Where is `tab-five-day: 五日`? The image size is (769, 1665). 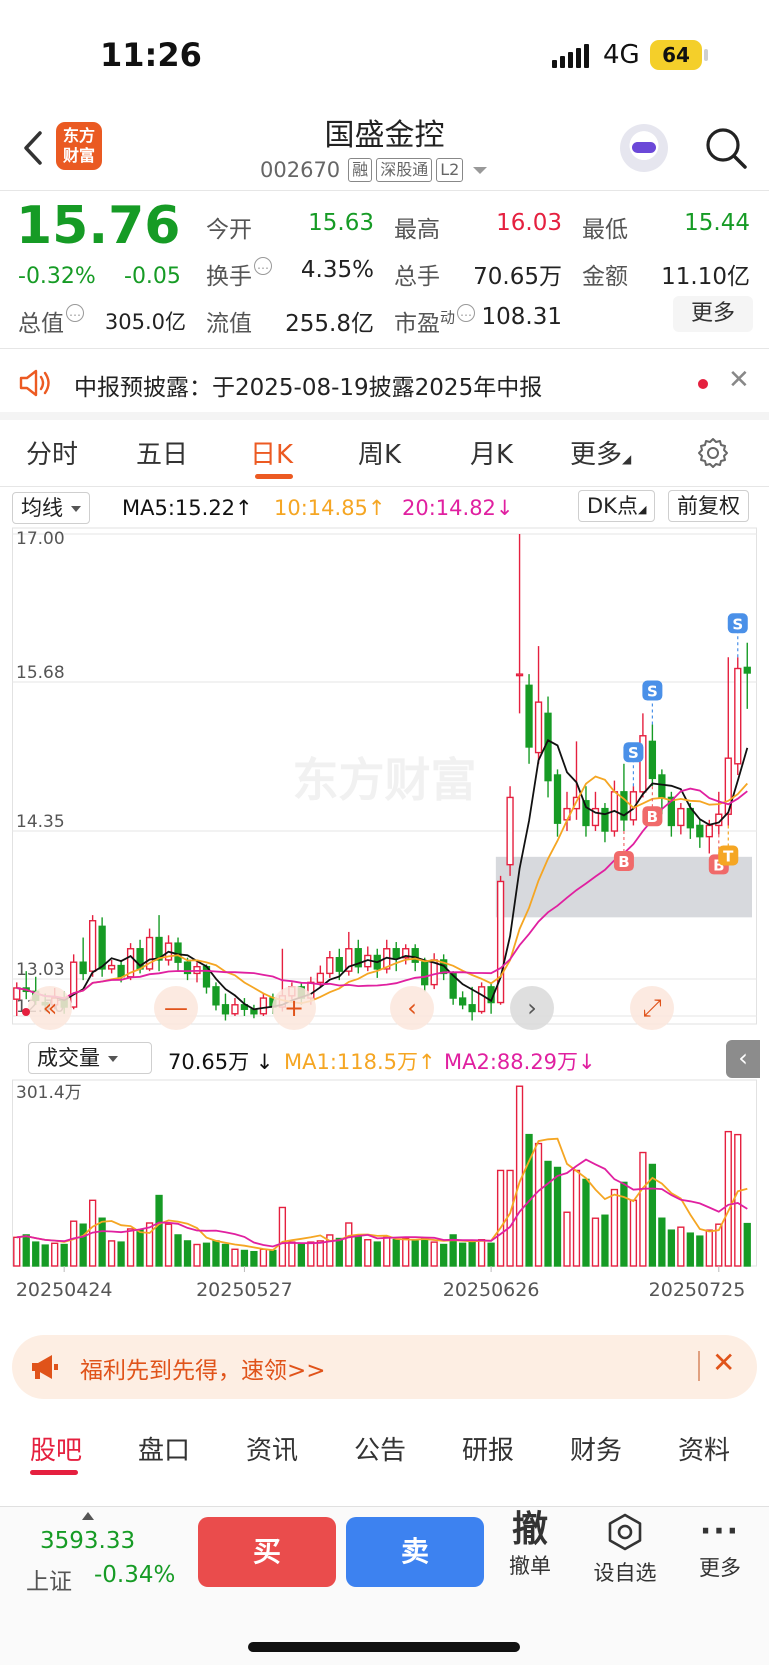 tab-five-day: 五日 is located at coordinates (162, 452).